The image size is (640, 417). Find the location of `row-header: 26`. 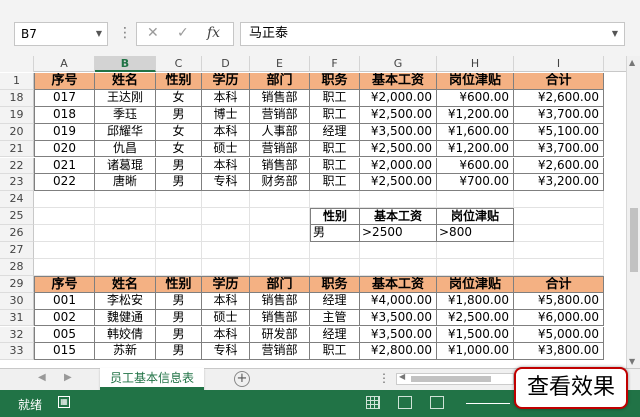

row-header: 26 is located at coordinates (17, 233).